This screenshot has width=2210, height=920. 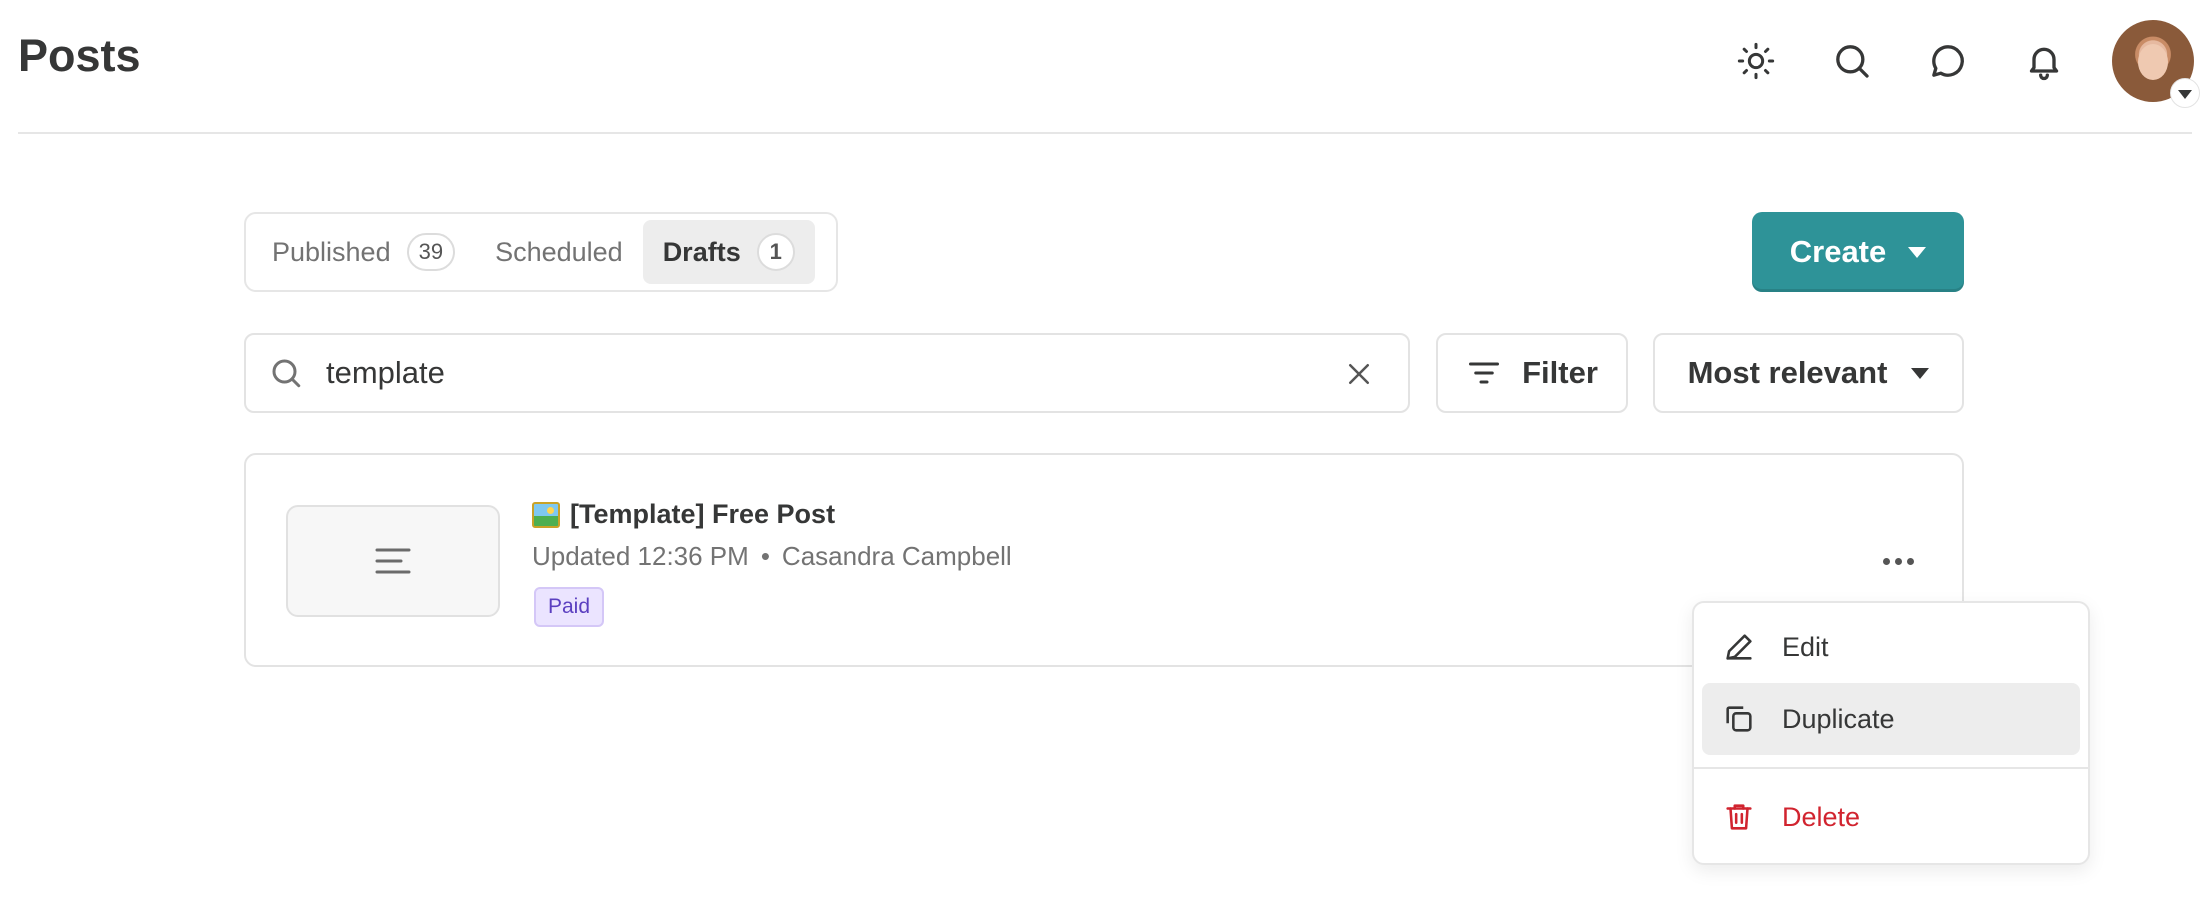 I want to click on sun-icon, so click(x=1756, y=61).